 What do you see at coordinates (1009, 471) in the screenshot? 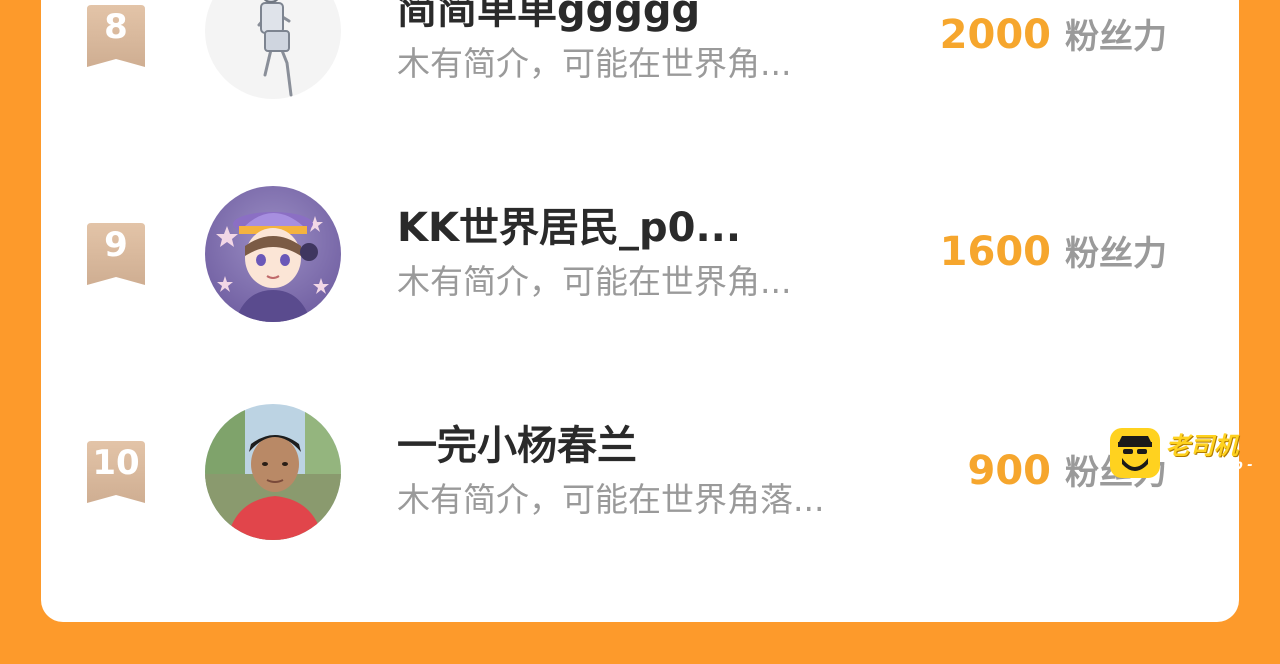
I see `score-value: 900` at bounding box center [1009, 471].